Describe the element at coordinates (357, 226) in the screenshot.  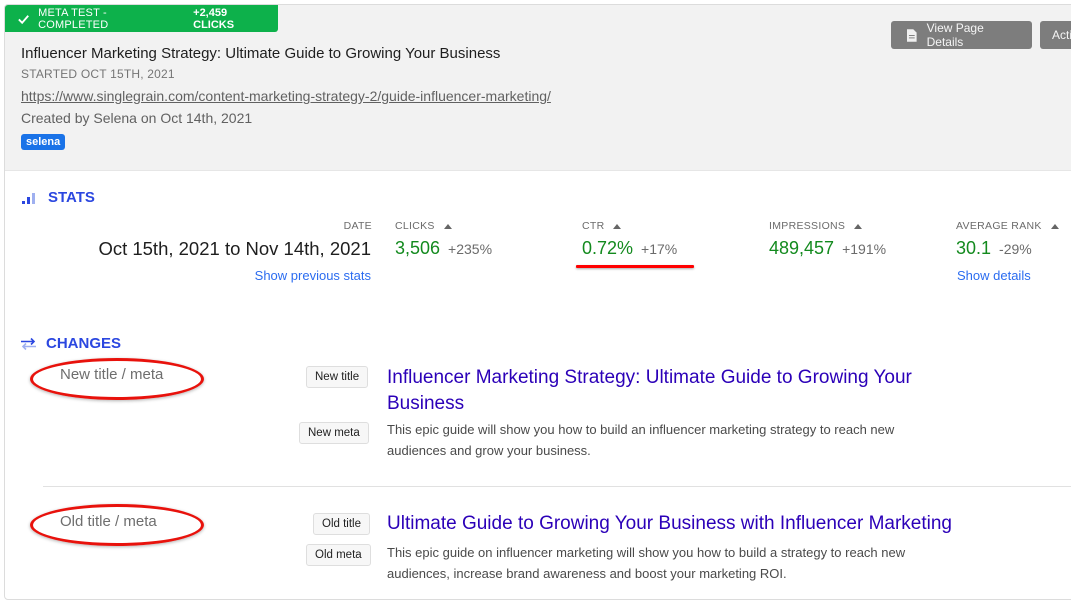
I see `date-label: DATE` at that location.